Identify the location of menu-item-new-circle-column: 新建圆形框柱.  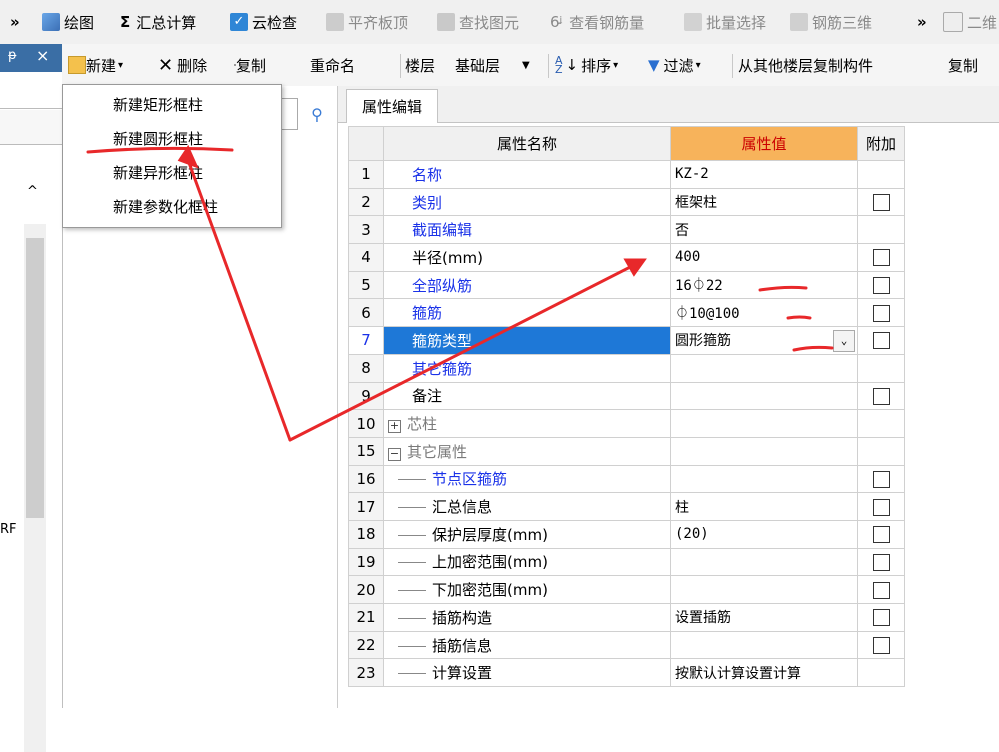
(172, 138).